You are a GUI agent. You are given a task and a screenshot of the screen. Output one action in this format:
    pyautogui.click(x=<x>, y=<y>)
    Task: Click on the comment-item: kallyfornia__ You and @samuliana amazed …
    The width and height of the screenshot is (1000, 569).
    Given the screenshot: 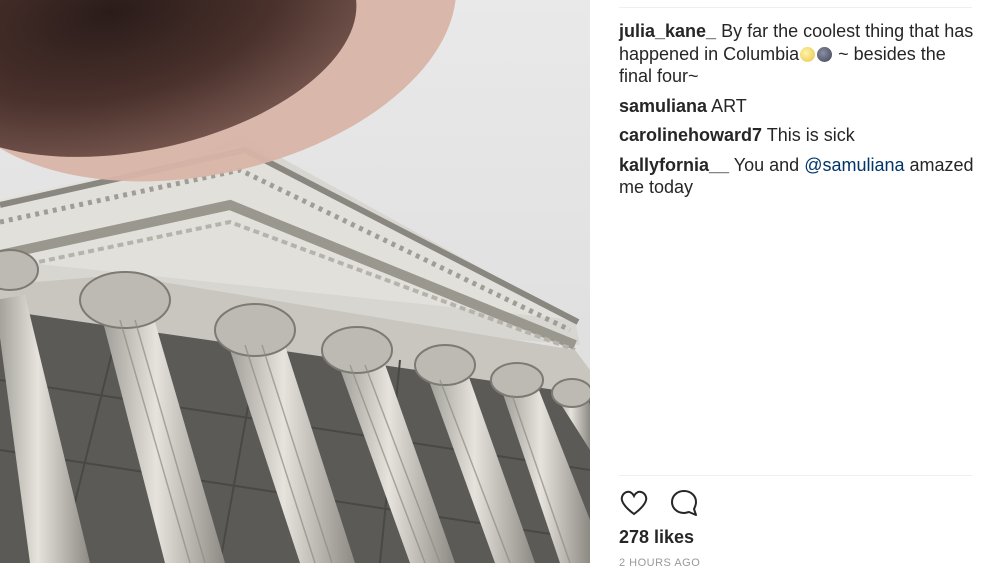 What is the action you would take?
    pyautogui.click(x=796, y=176)
    